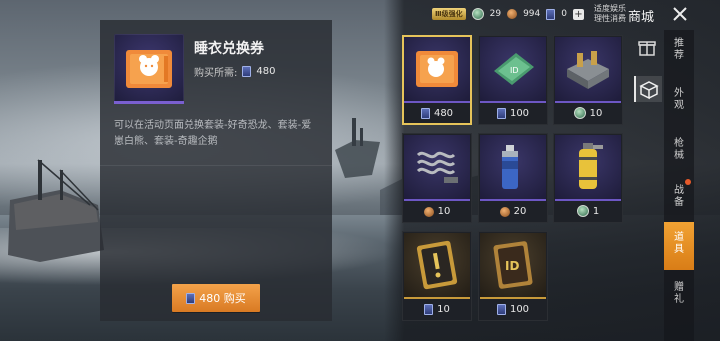 The height and width of the screenshot is (341, 720). I want to click on smoke-grenade-icon, so click(588, 167).